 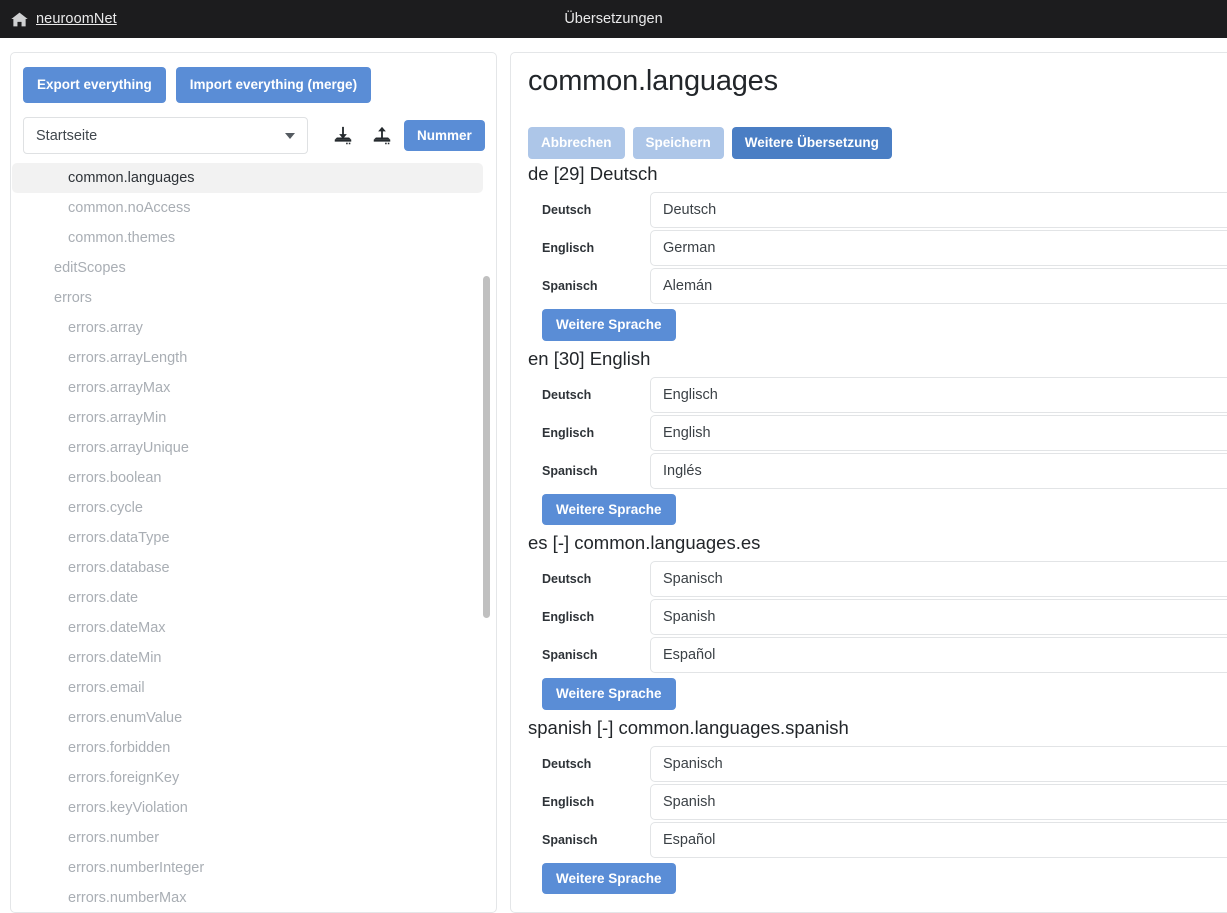 I want to click on list-item-label: errors.arrayUnique, so click(x=128, y=448).